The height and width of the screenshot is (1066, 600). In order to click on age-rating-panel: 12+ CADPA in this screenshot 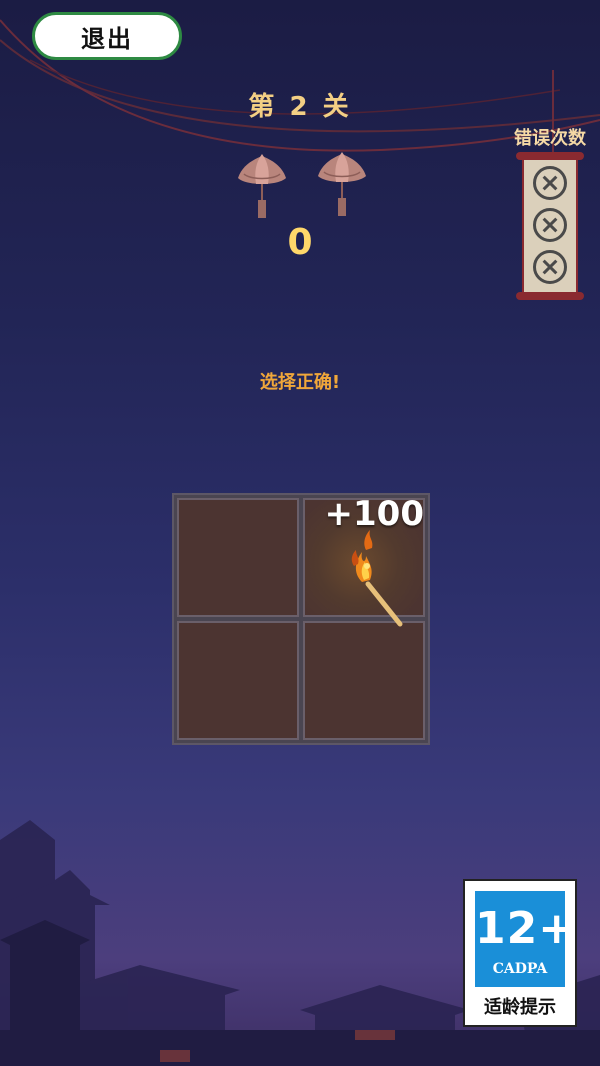, I will do `click(526, 939)`.